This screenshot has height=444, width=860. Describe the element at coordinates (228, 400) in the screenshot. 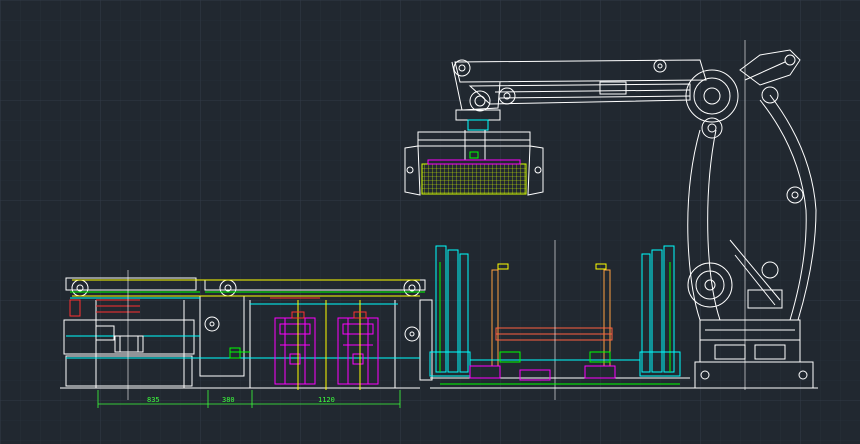

I see `dimension-label-380: 380` at that location.